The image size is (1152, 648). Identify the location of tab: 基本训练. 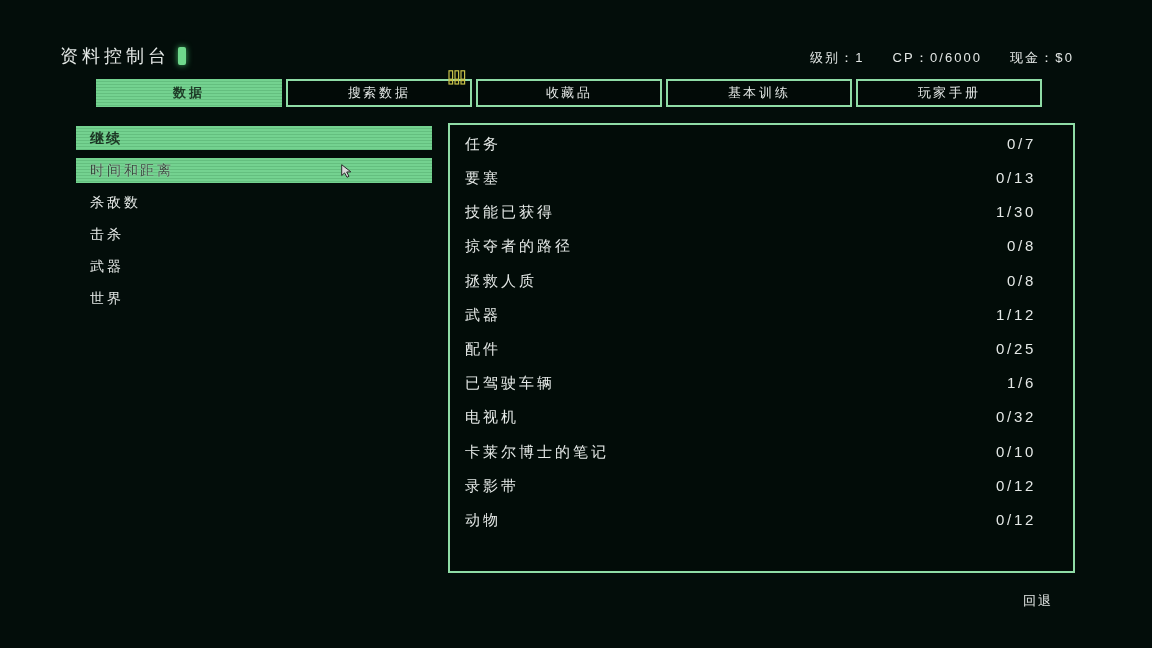
(759, 93).